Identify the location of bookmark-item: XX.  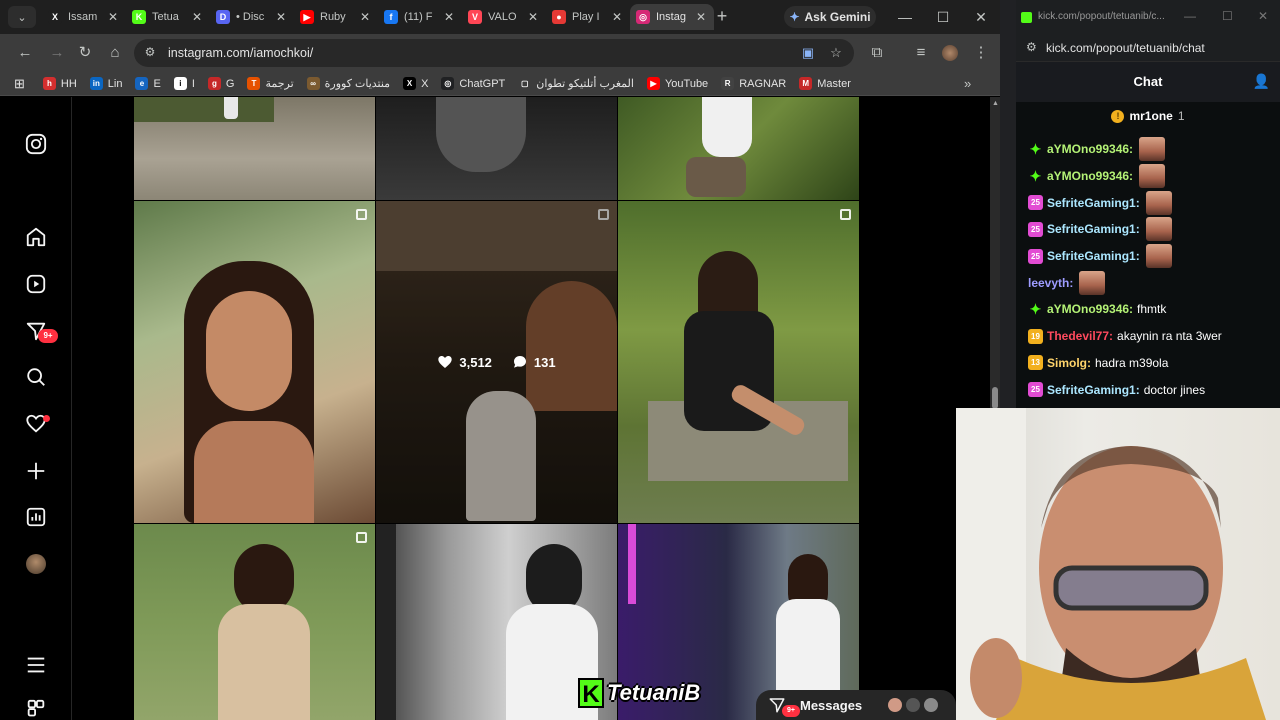
(415, 83).